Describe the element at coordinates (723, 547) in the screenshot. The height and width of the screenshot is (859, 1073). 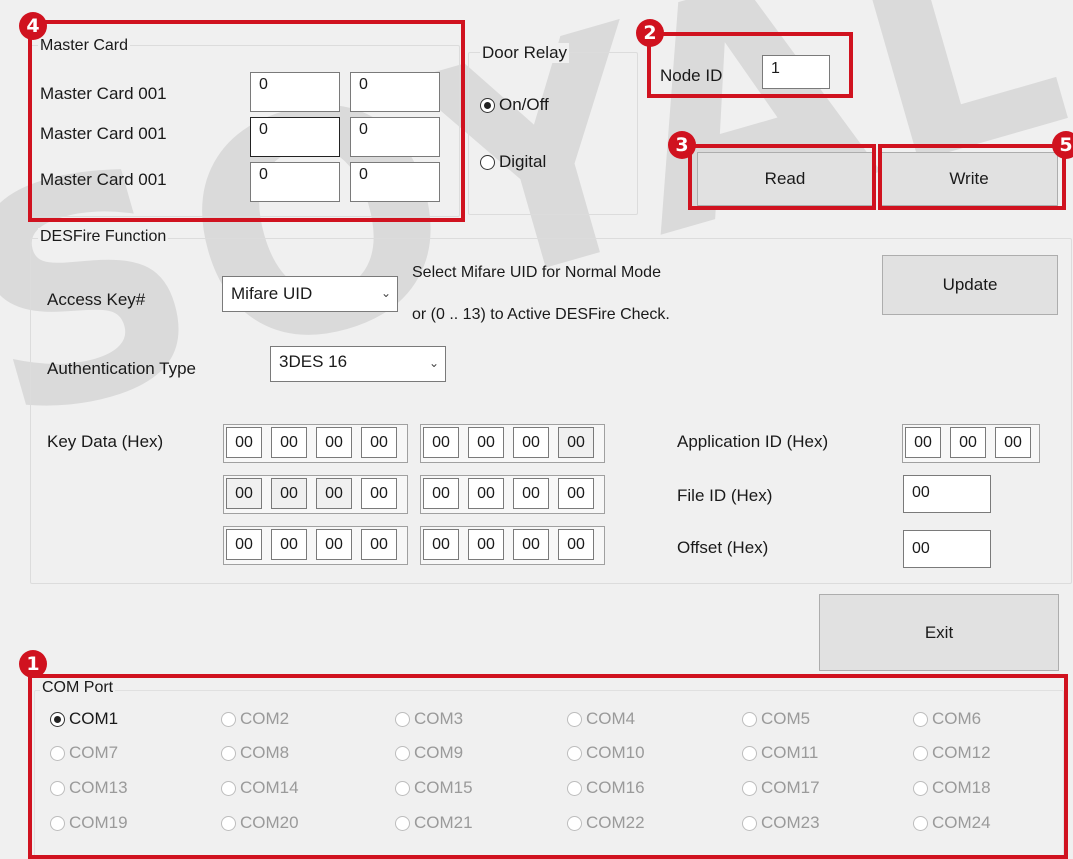
I see `offset-label: Offset (Hex)` at that location.